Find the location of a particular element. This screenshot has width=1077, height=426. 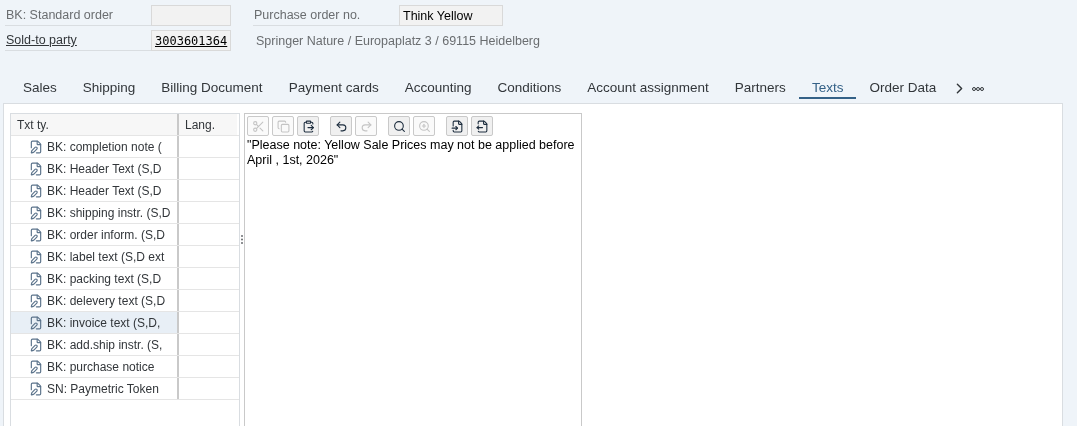

sold-to-field: 3003601364 is located at coordinates (191, 40).